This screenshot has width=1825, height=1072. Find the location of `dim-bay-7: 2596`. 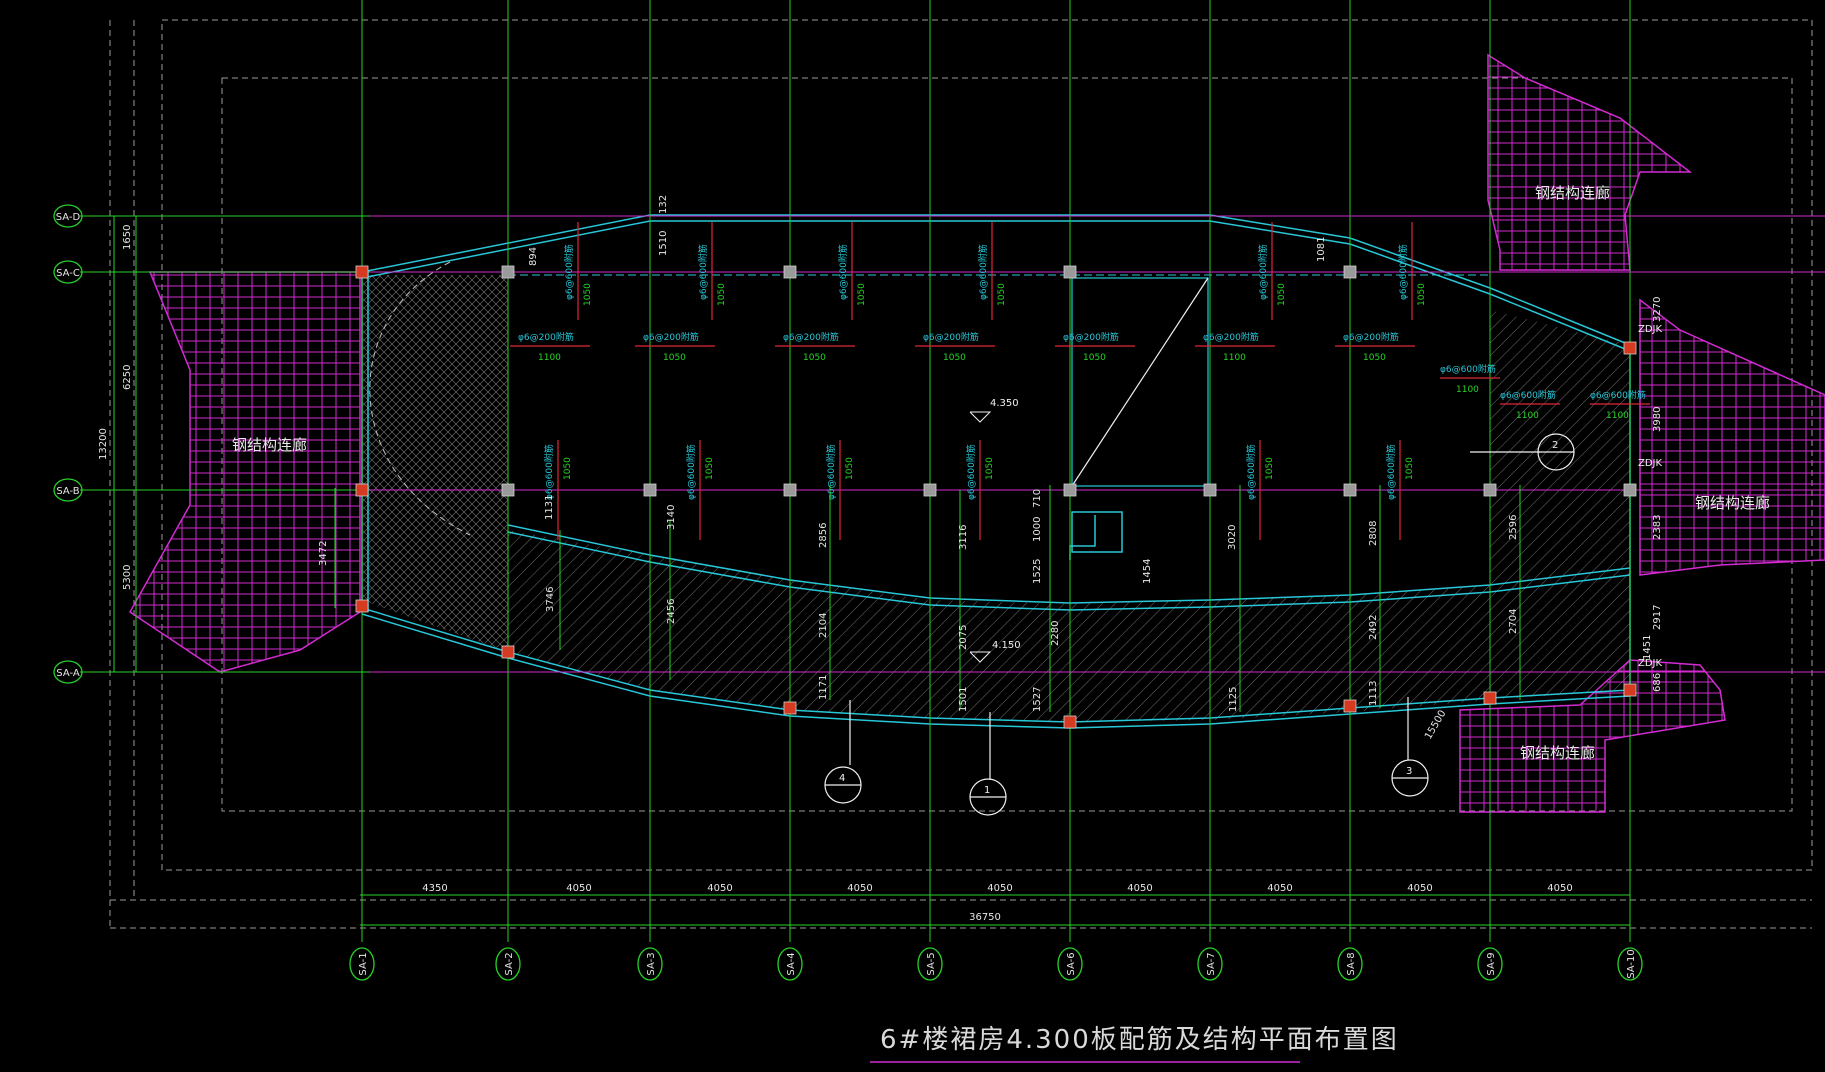

dim-bay-7: 2596 is located at coordinates (1513, 527).